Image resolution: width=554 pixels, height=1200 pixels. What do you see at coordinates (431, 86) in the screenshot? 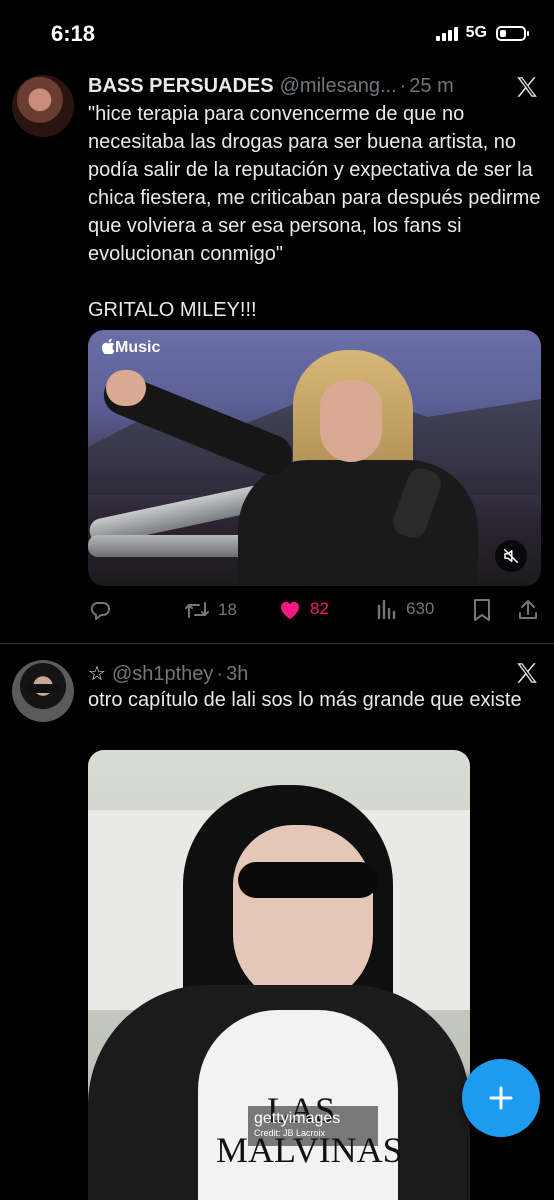
I see `tweet-time: 25 m` at bounding box center [431, 86].